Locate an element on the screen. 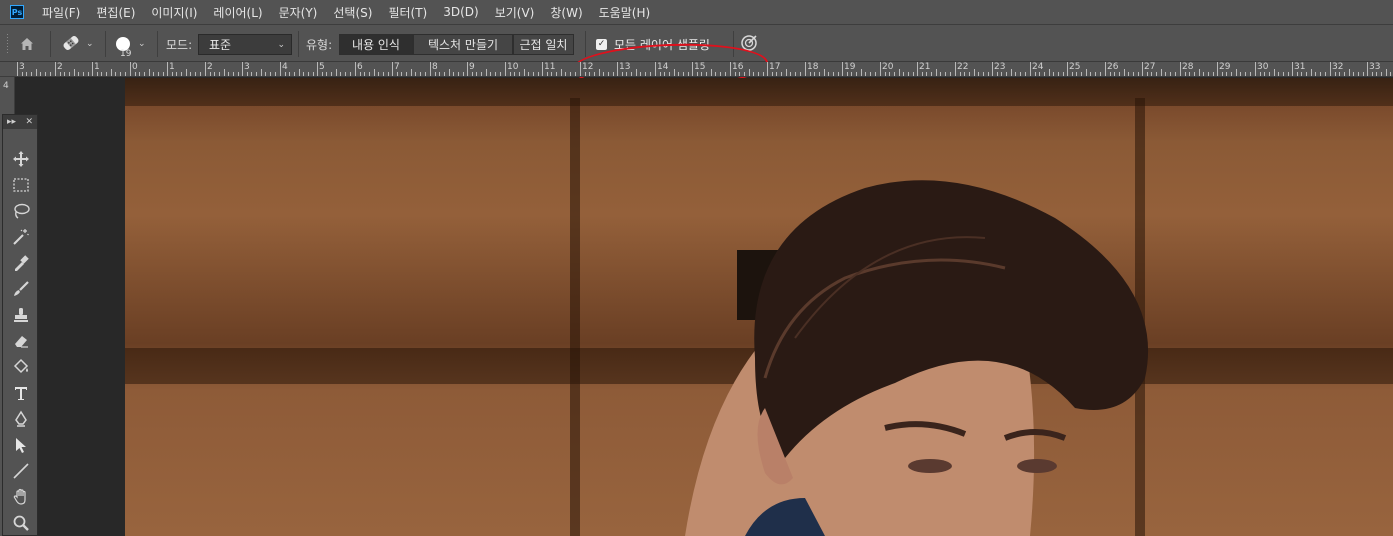  path-selection-tool is located at coordinates (21, 445).